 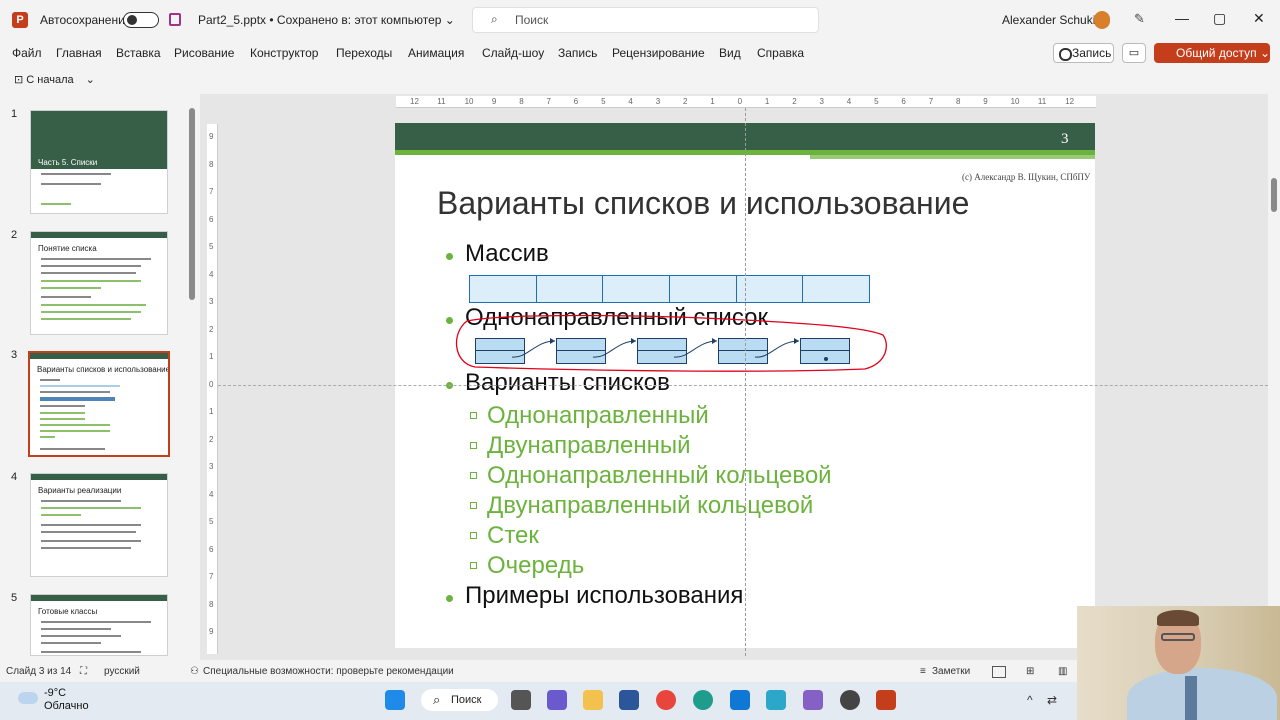 What do you see at coordinates (958, 101) in the screenshot?
I see `ruler-tick-label: 8` at bounding box center [958, 101].